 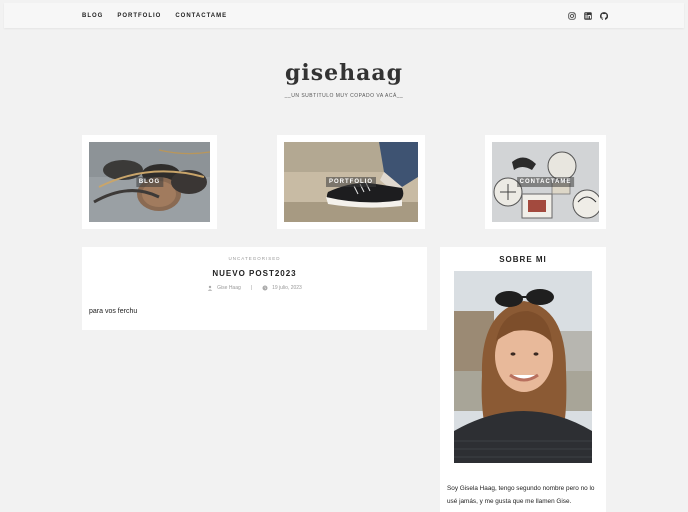 I want to click on promo-image-sneakers: PORTFOLIO, so click(x=351, y=182).